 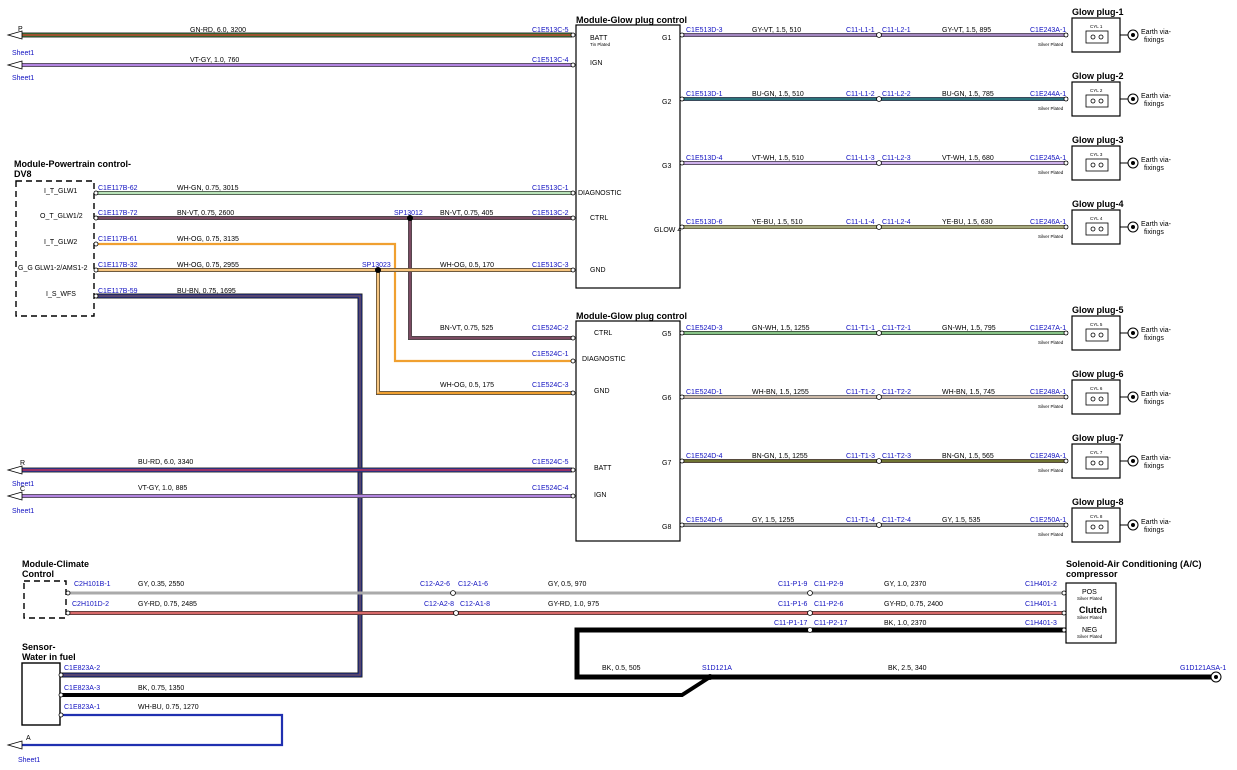 I want to click on inline-connector-label: C12-A2-6, so click(x=435, y=584).